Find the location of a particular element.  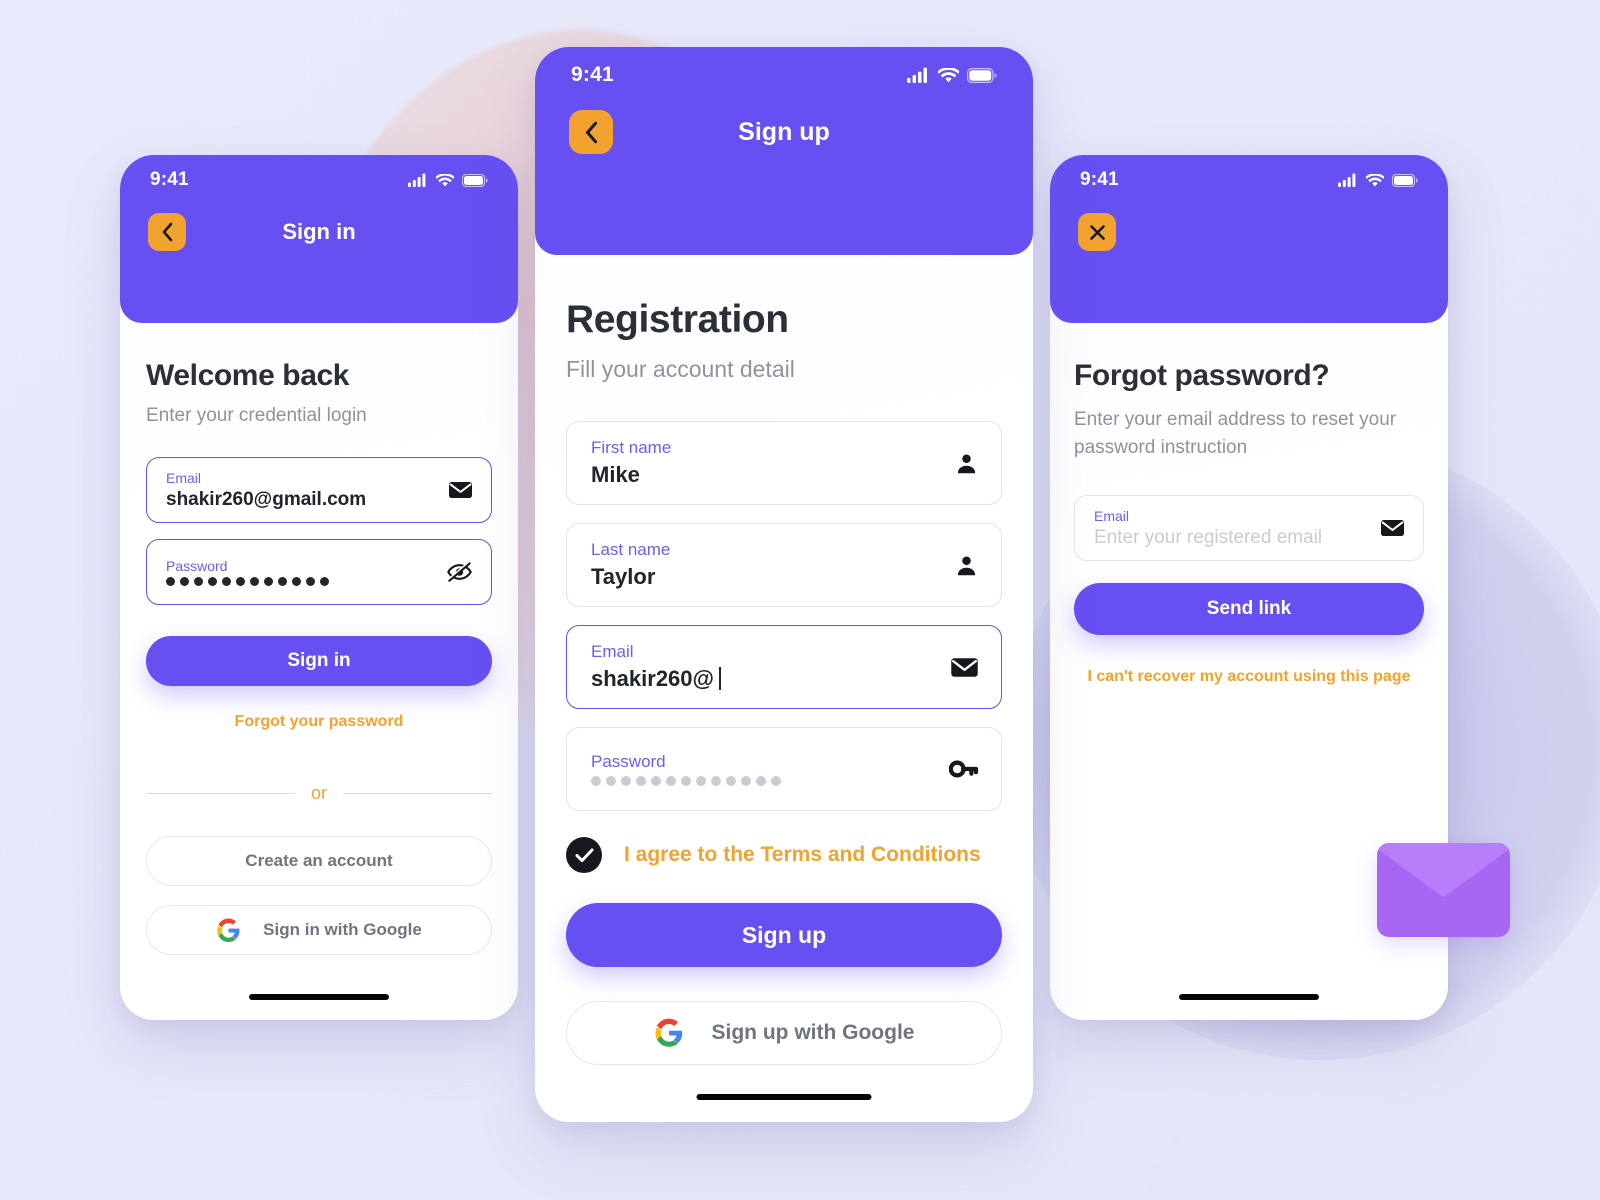

first-name-field-value: Mike is located at coordinates (615, 474).